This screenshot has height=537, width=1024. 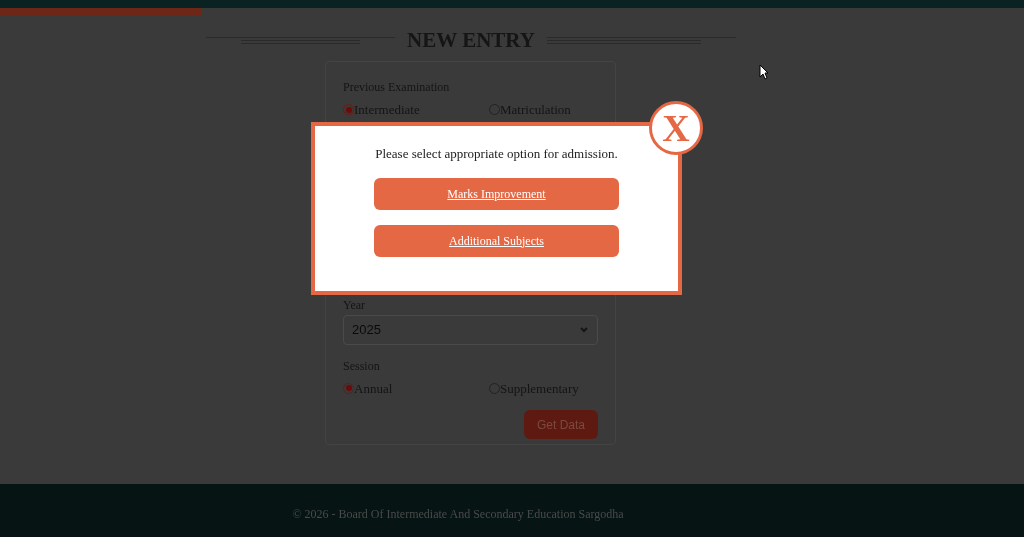 What do you see at coordinates (764, 72) in the screenshot?
I see `cursor-icon` at bounding box center [764, 72].